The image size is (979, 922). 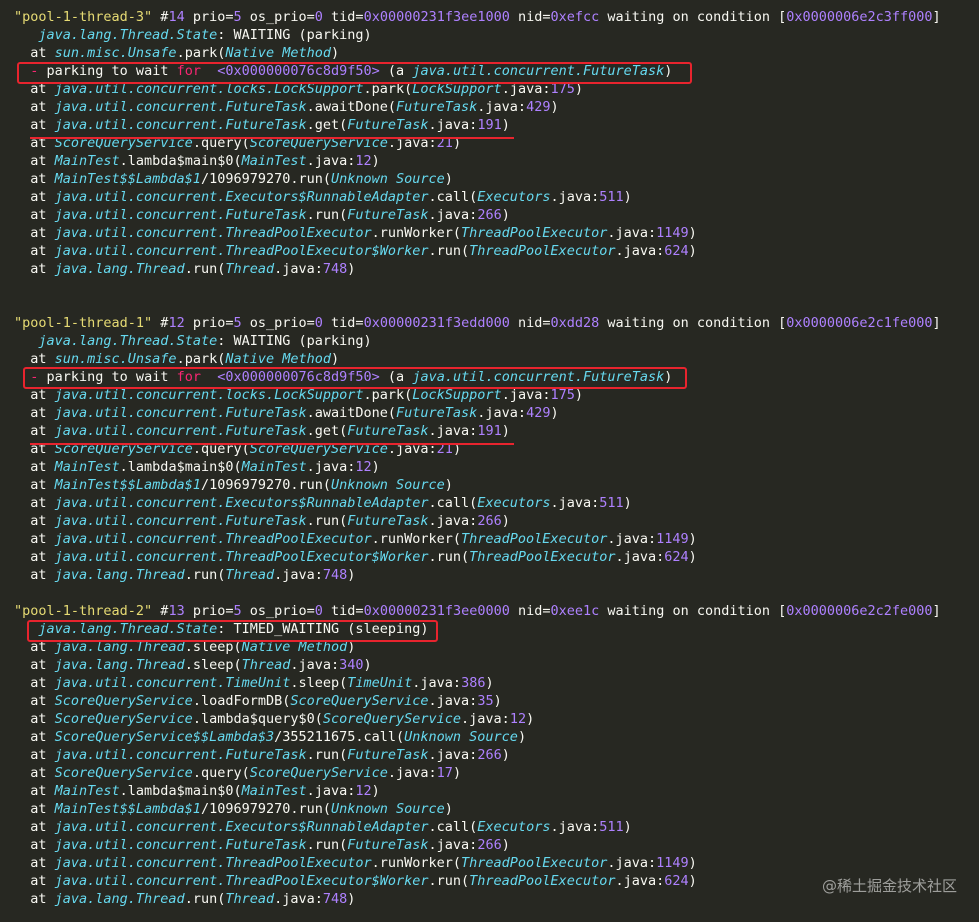 What do you see at coordinates (489, 431) in the screenshot?
I see `code-token: 191` at bounding box center [489, 431].